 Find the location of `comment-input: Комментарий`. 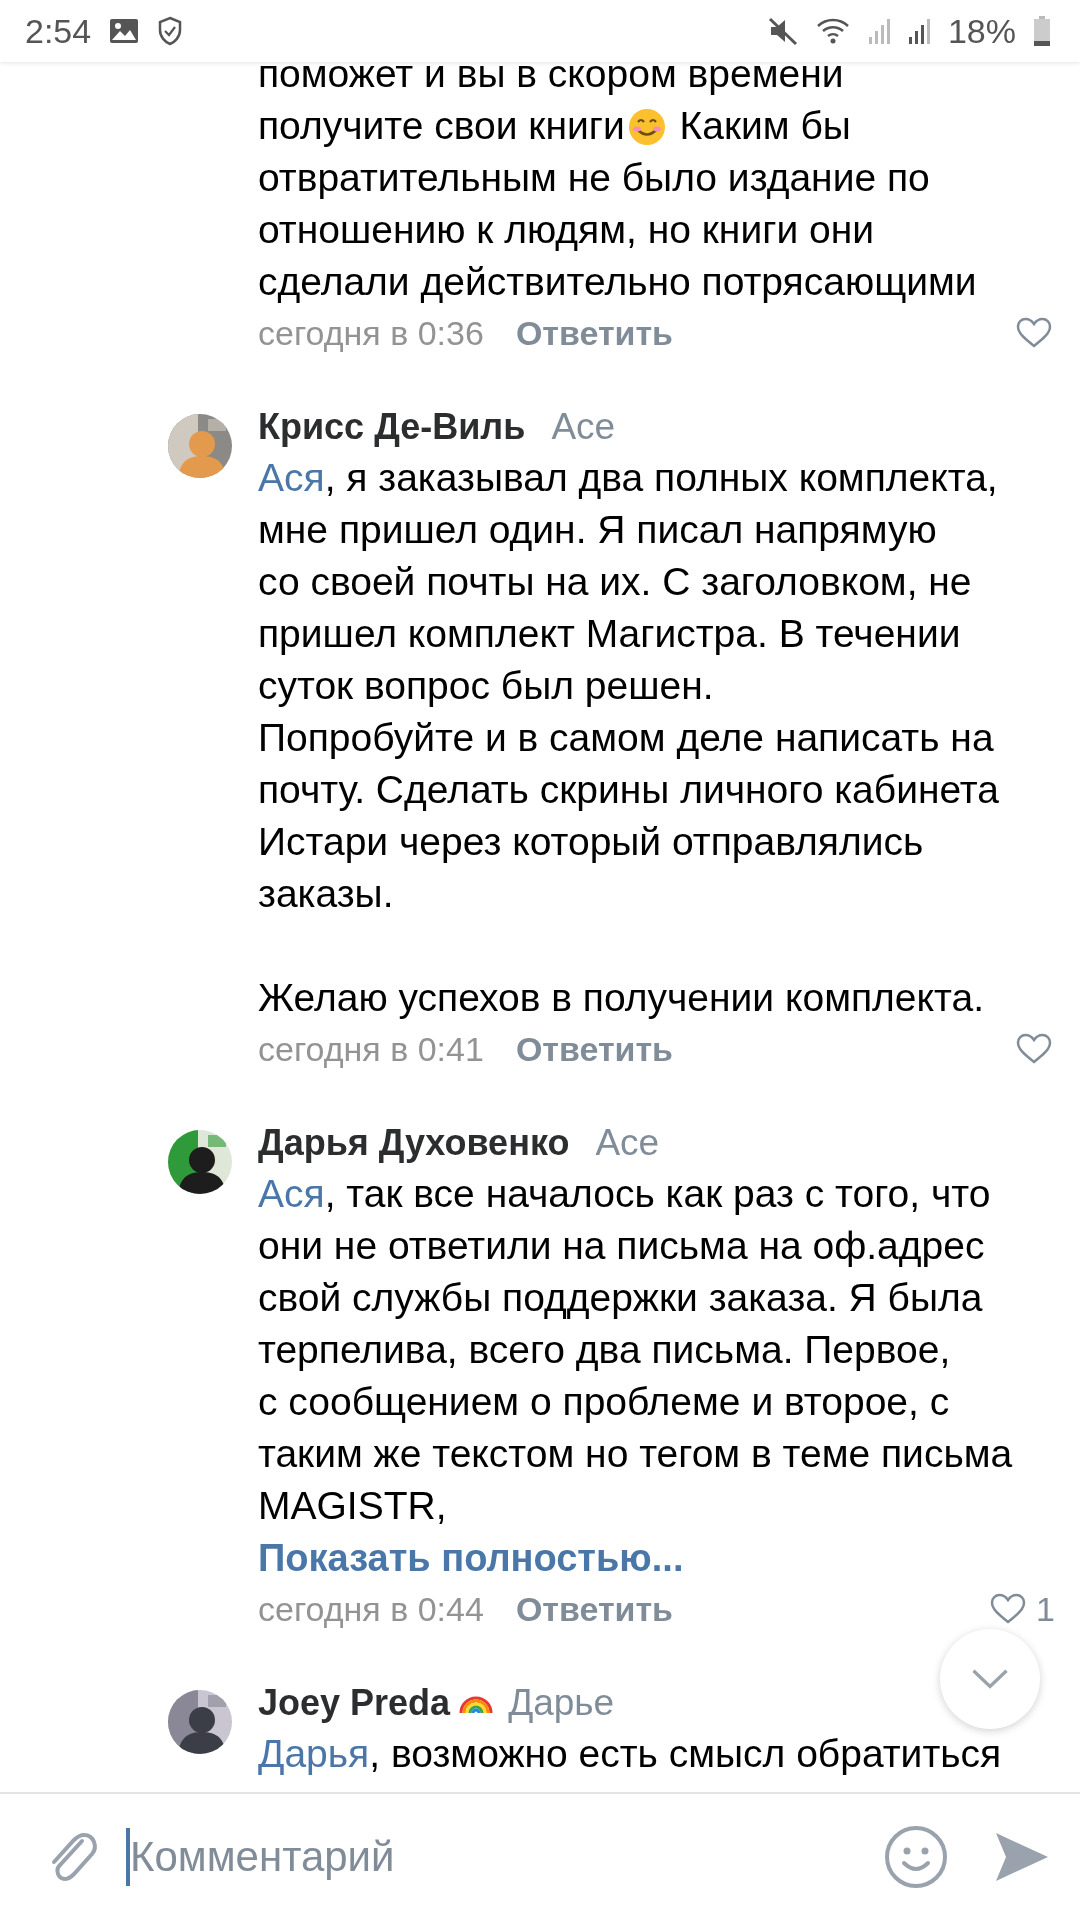

comment-input: Комментарий is located at coordinates (494, 1857).